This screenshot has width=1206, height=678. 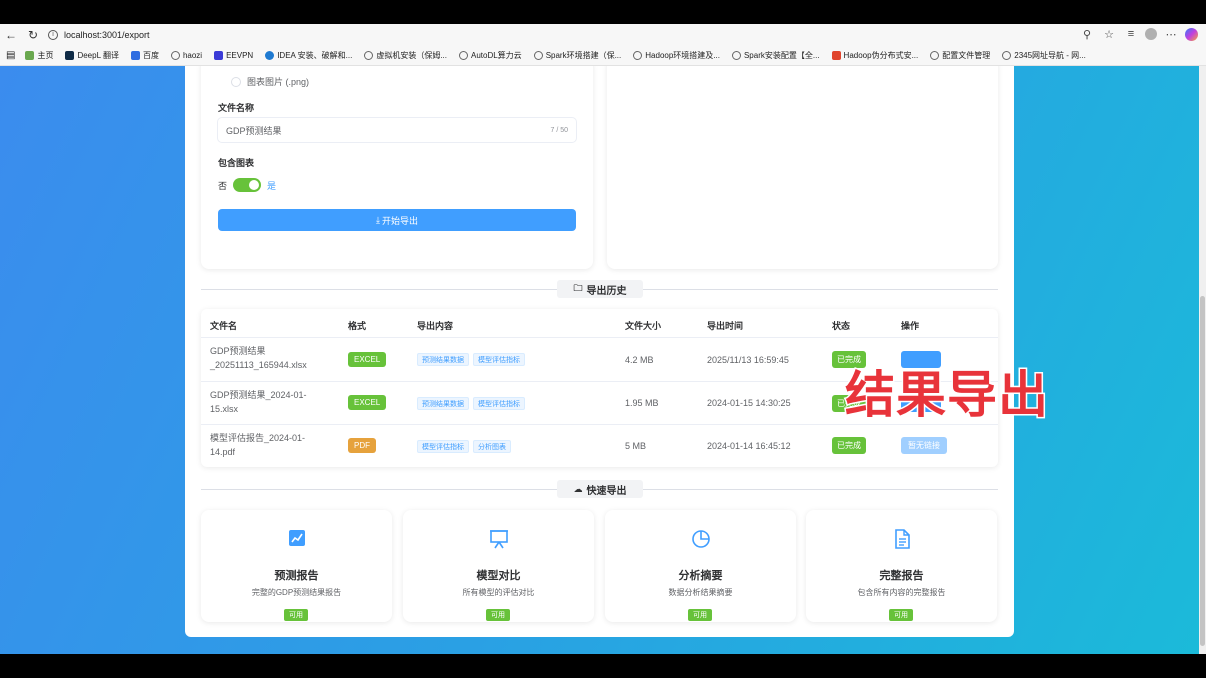 I want to click on bookmark-item: haozi, so click(x=186, y=55).